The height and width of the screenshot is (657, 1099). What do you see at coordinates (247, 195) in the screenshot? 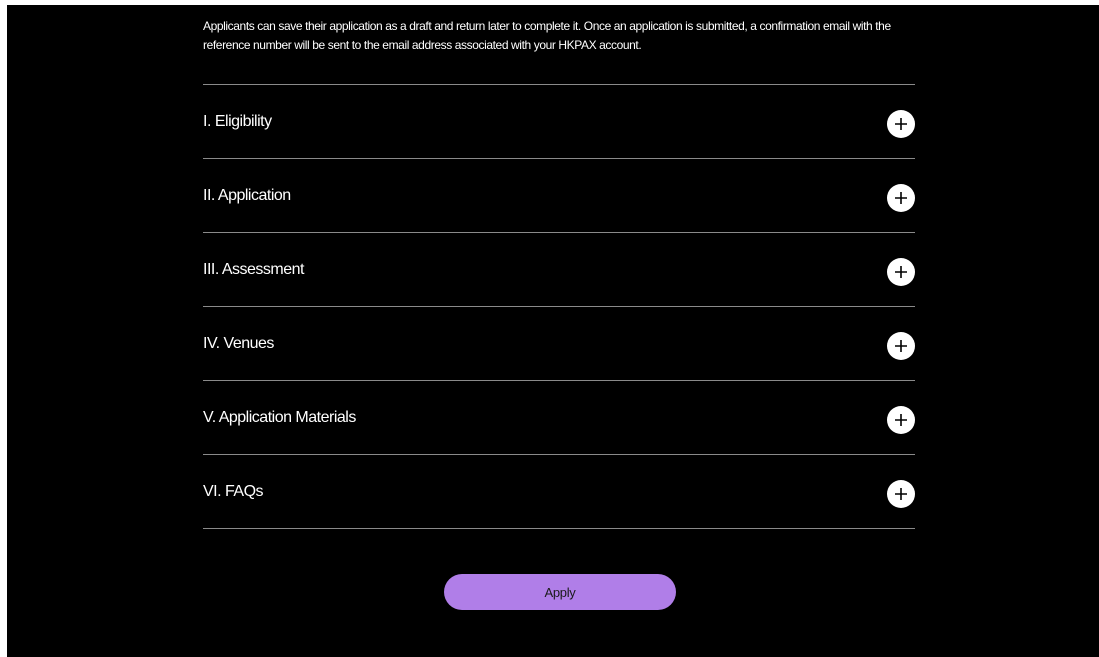
I see `accordion-item-label: II. Application` at bounding box center [247, 195].